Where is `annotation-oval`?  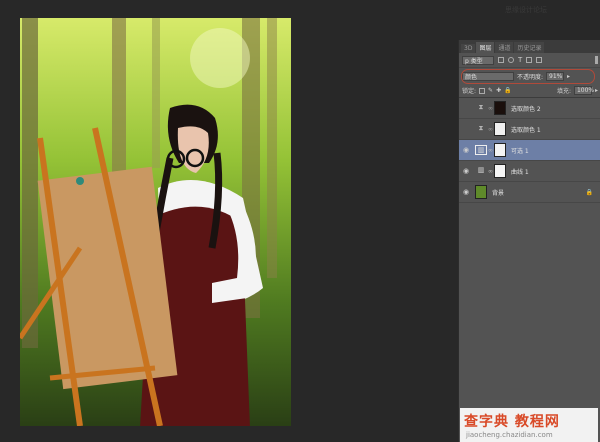 annotation-oval is located at coordinates (528, 76).